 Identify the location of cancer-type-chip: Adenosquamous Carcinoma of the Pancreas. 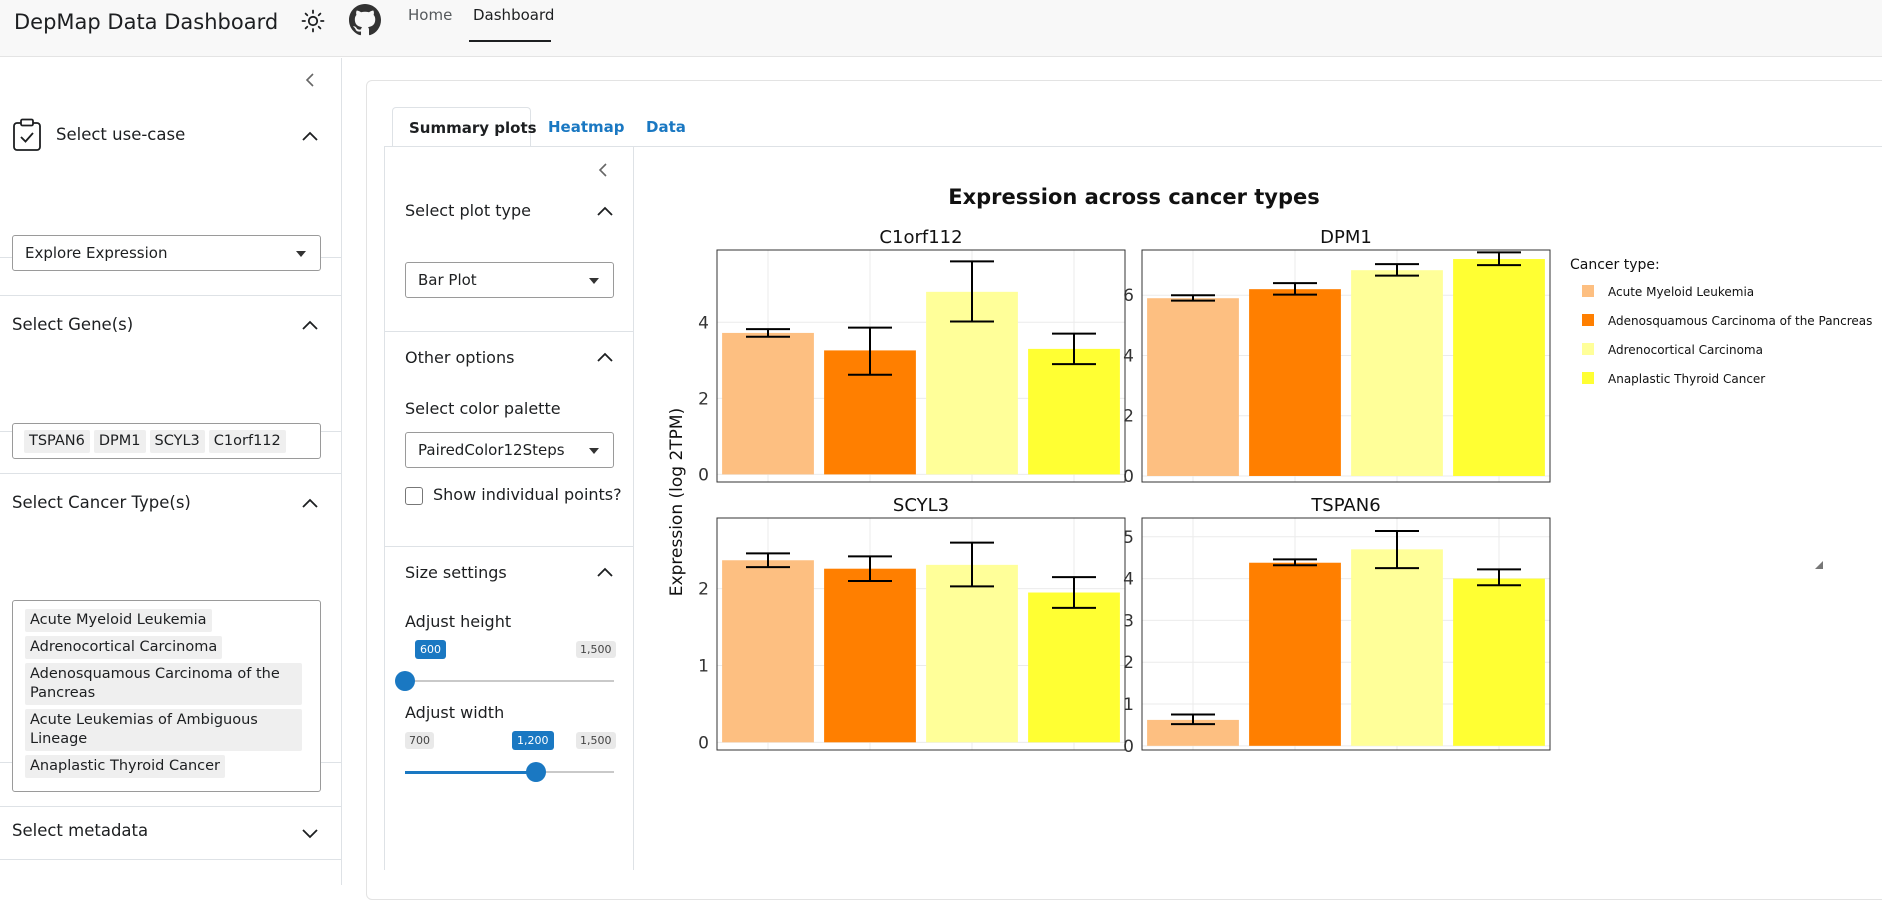
(163, 684).